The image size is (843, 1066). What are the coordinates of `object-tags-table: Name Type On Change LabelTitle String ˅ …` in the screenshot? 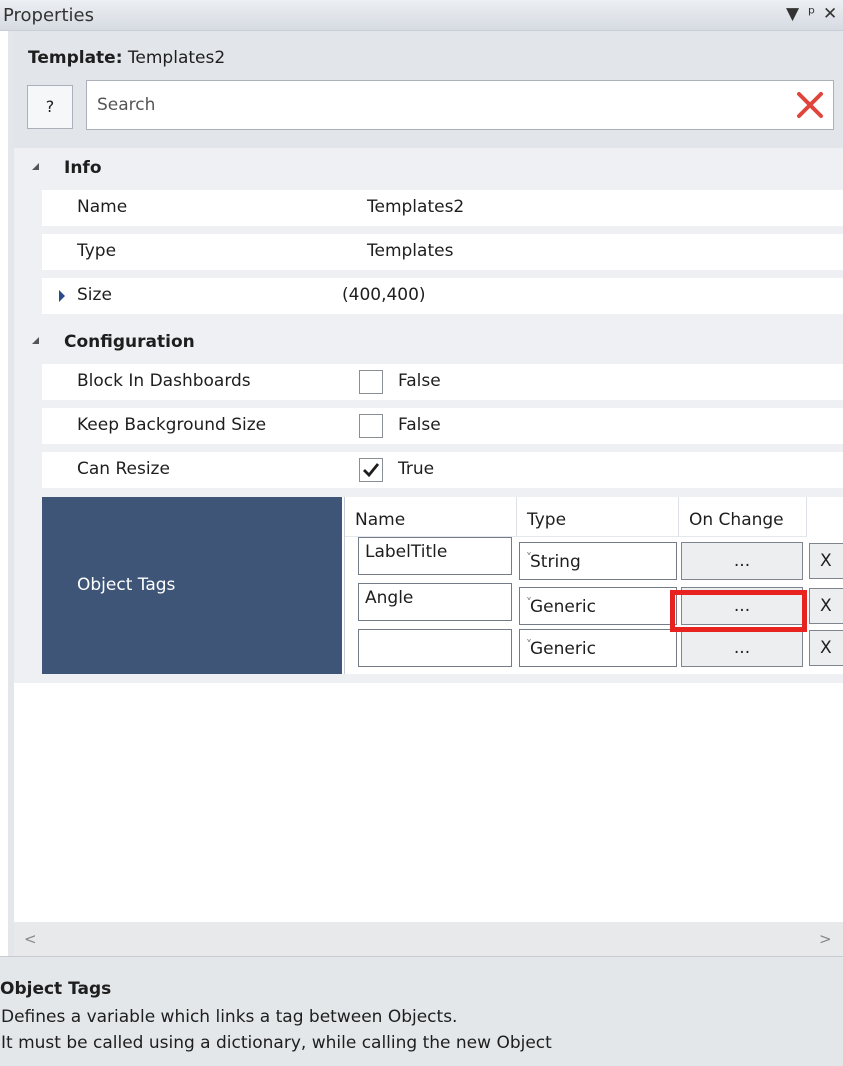 It's located at (593, 585).